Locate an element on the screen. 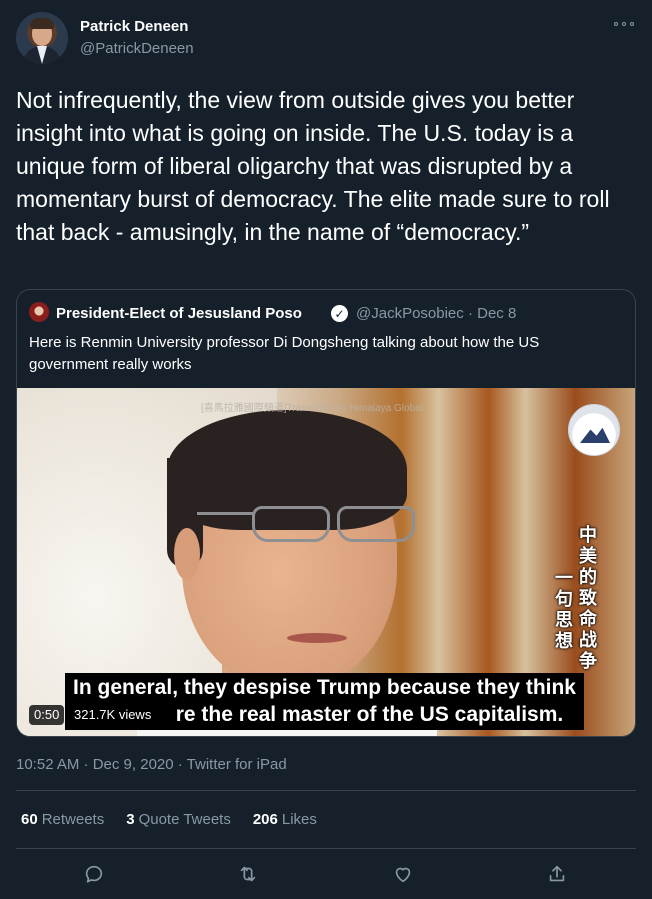 This screenshot has width=652, height=899. speaker-mouth is located at coordinates (317, 638).